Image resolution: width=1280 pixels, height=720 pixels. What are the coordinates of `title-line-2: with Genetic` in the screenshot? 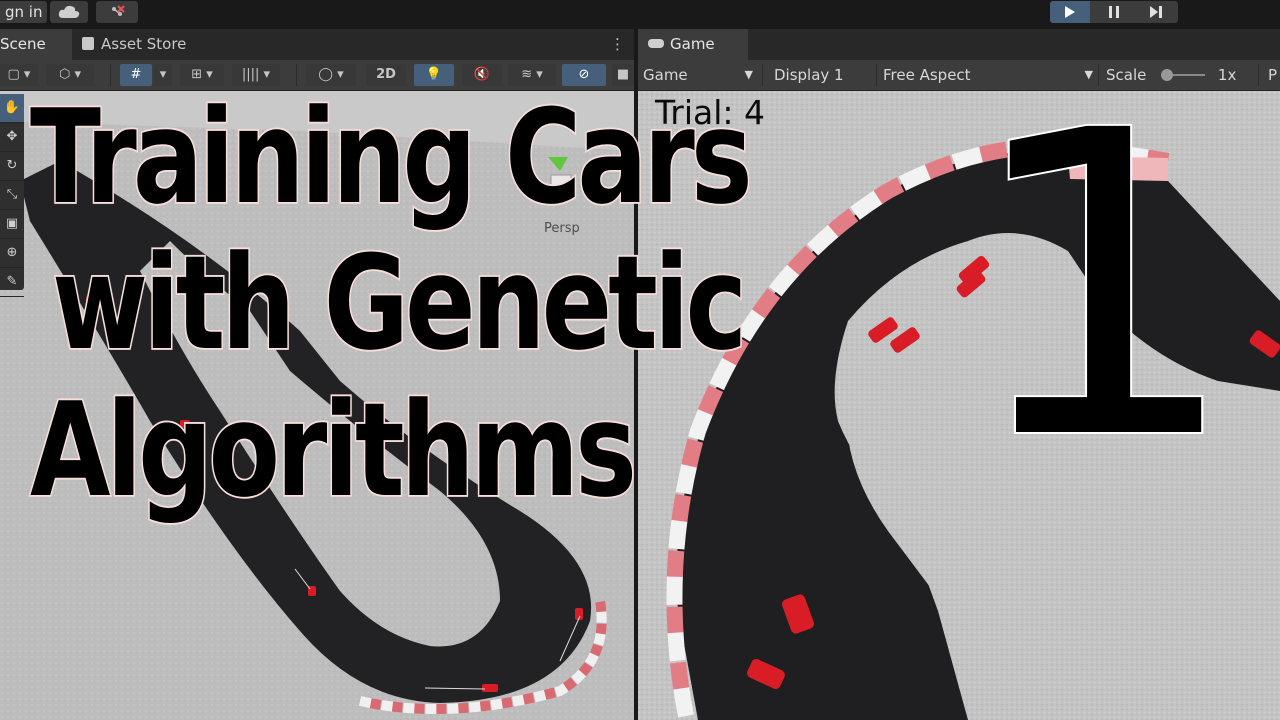 It's located at (399, 303).